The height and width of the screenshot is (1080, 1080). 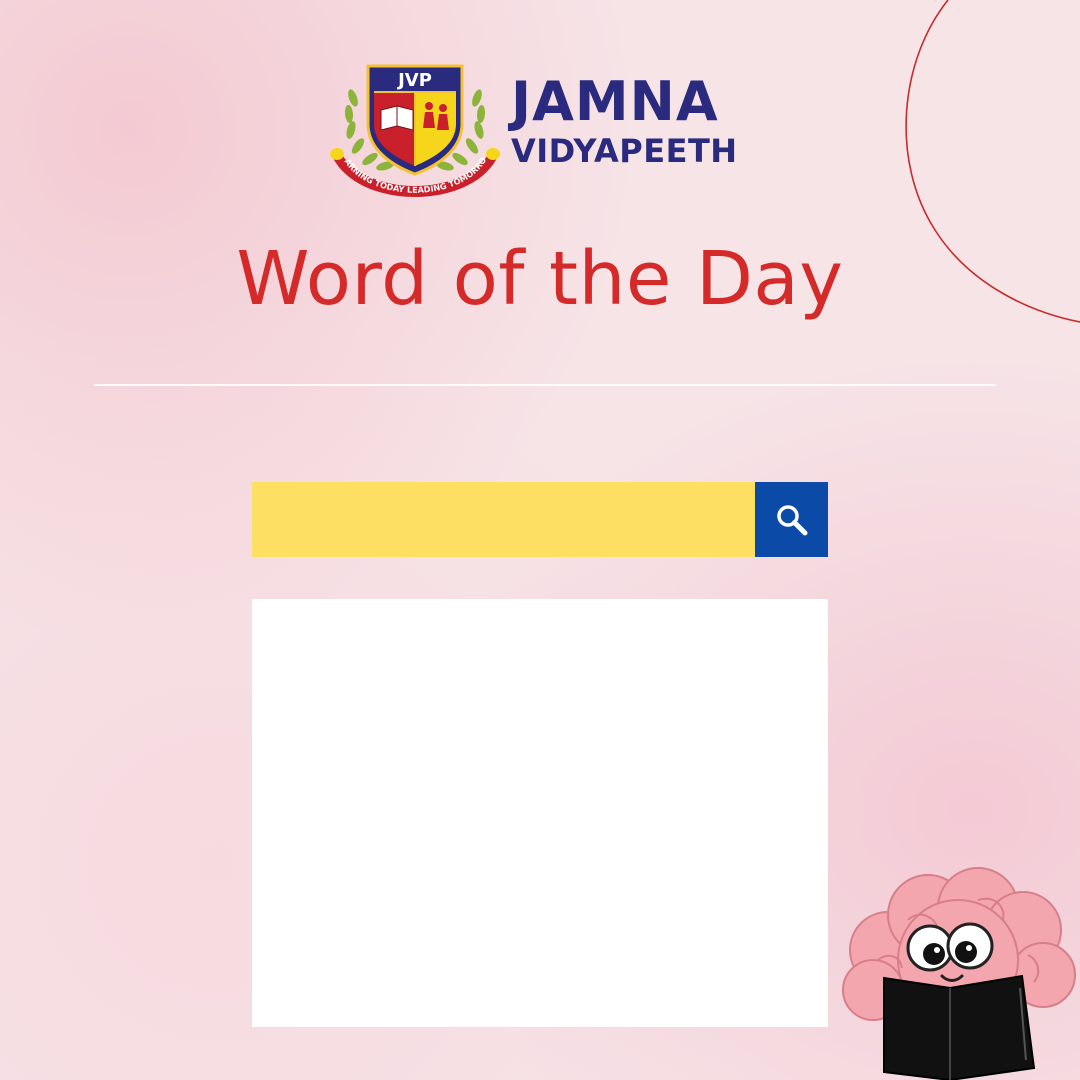 What do you see at coordinates (624, 151) in the screenshot?
I see `school-name-line2: VIDYAPEETH` at bounding box center [624, 151].